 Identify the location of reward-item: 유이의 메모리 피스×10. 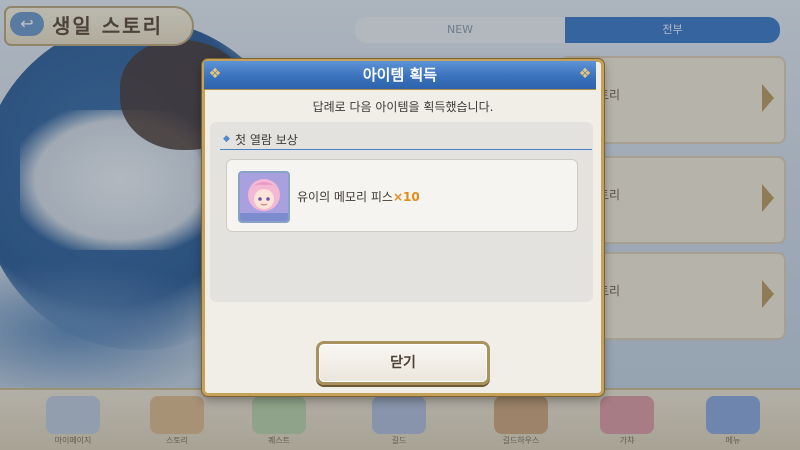
(402, 195).